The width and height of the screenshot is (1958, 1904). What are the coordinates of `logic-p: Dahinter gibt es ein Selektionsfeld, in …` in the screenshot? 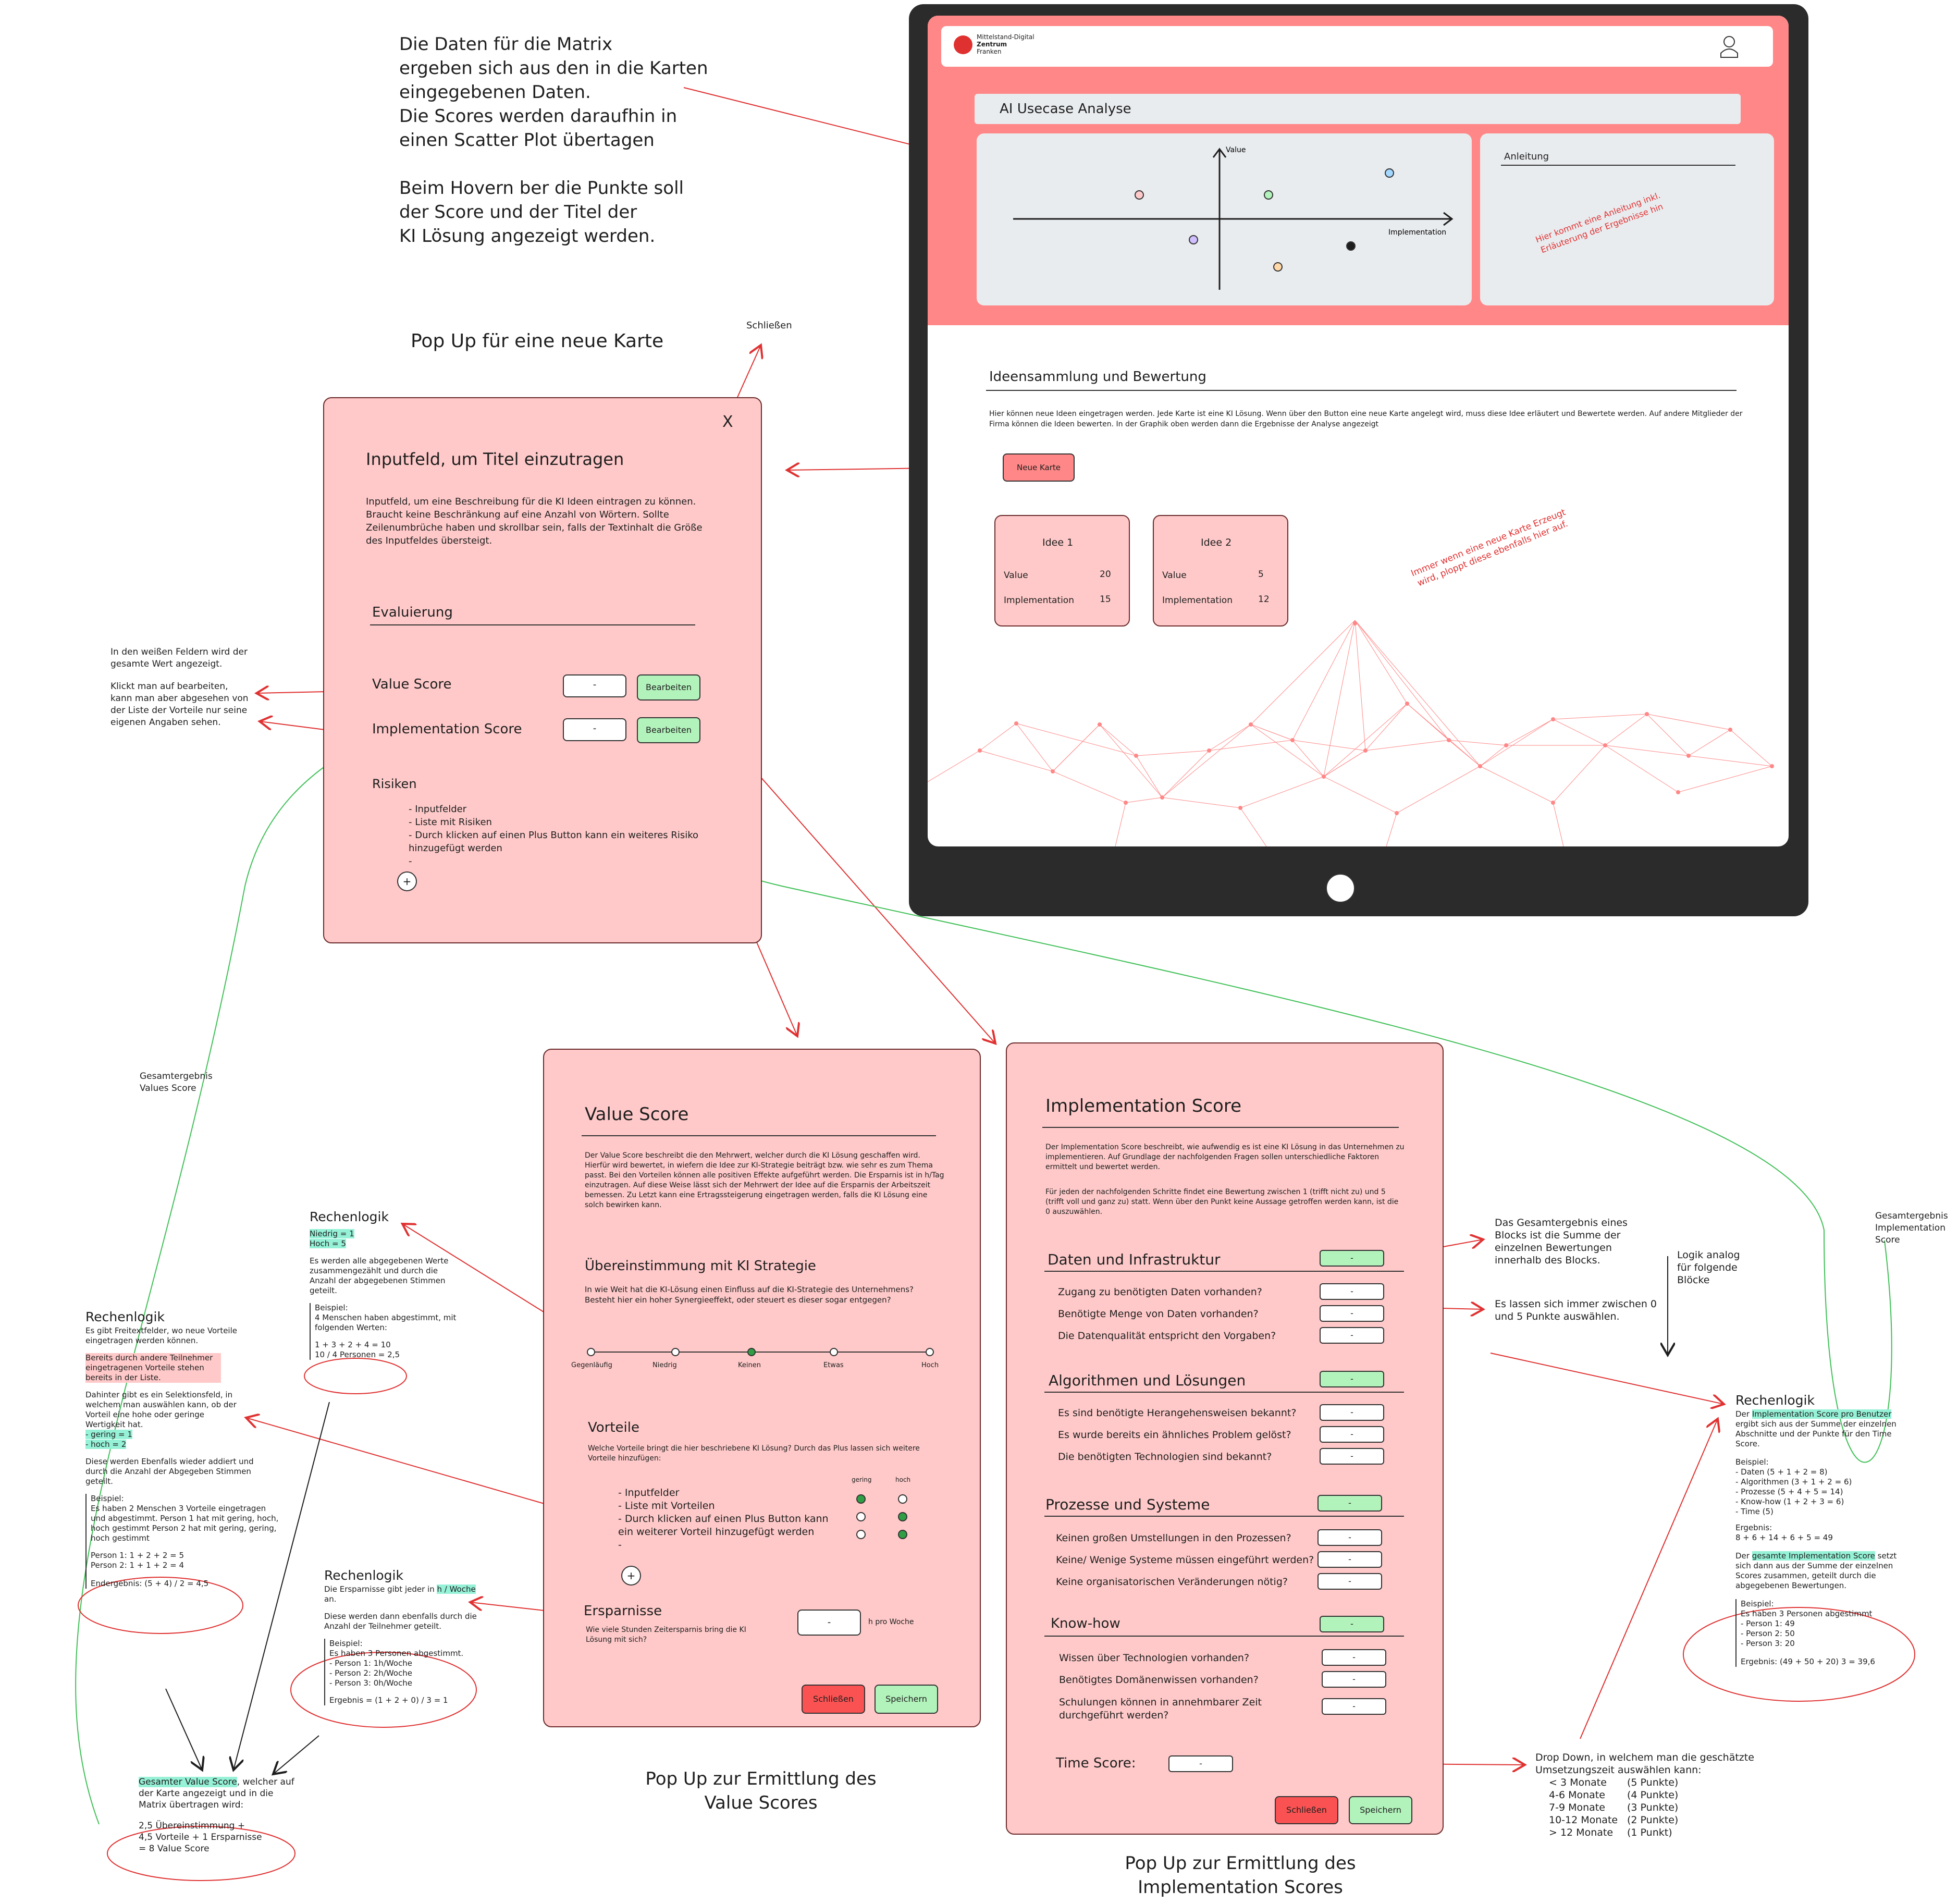 It's located at (161, 1409).